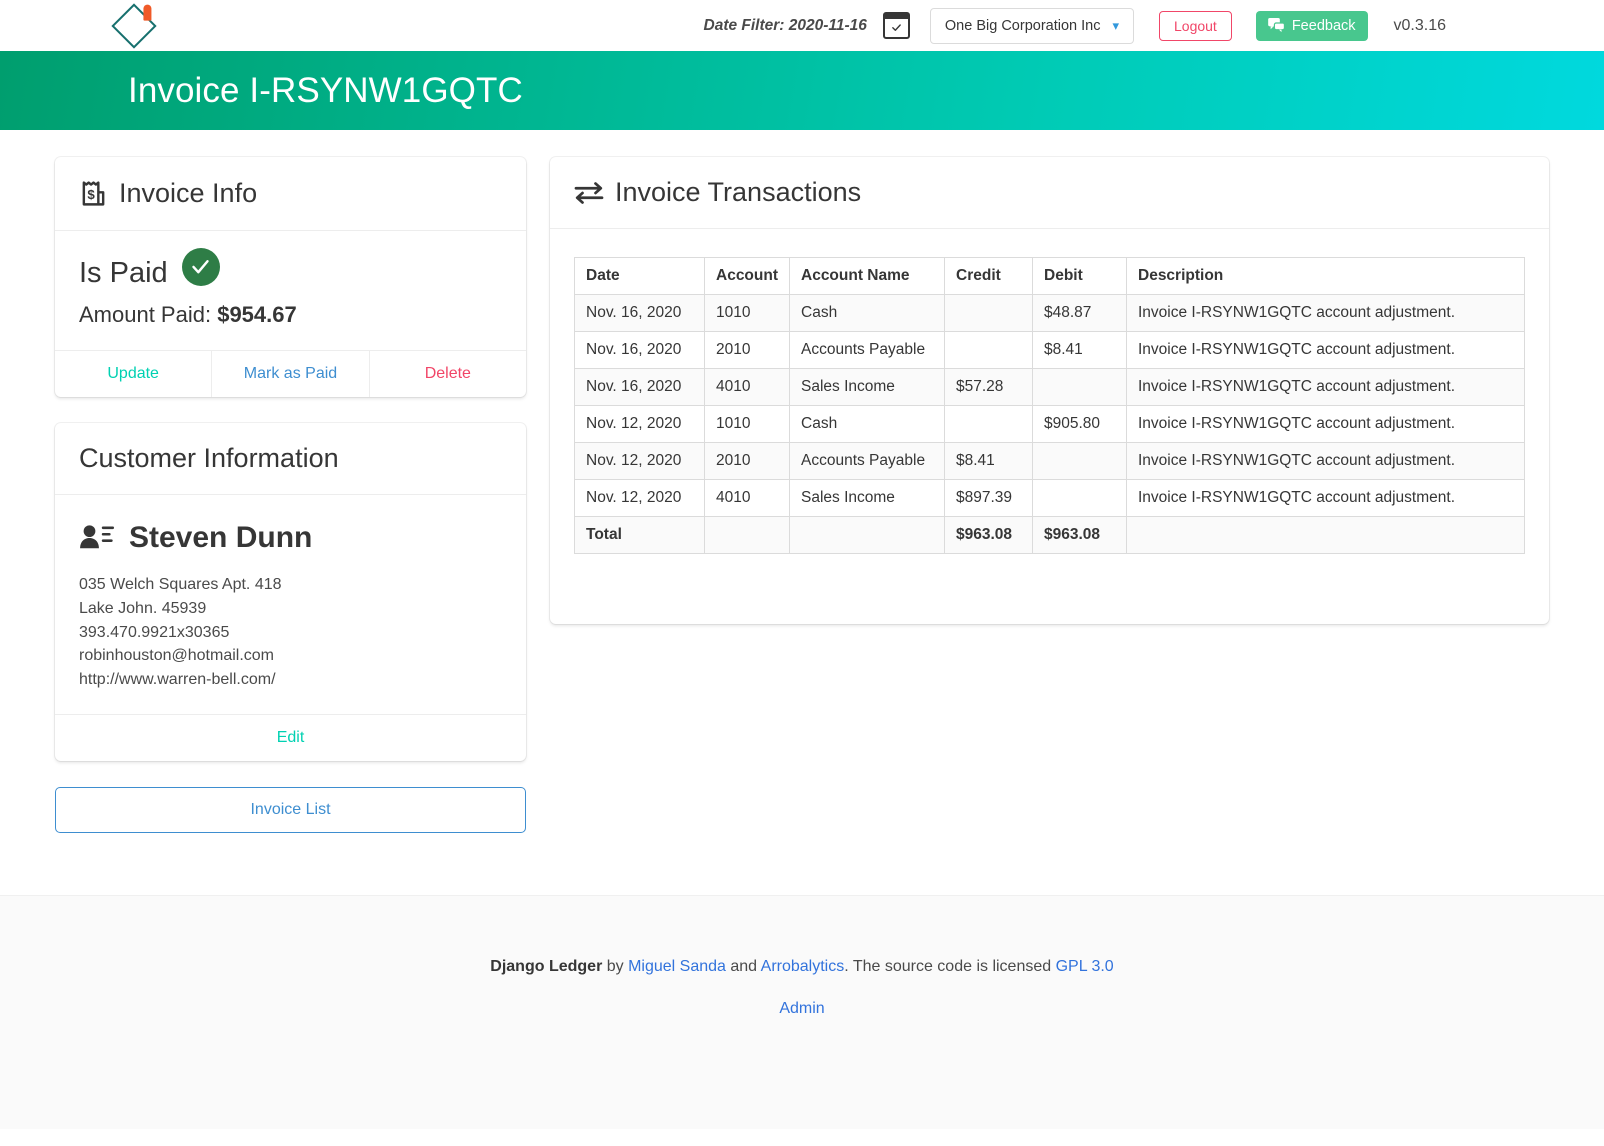 The height and width of the screenshot is (1146, 1604). I want to click on logout-button: Logout, so click(1195, 25).